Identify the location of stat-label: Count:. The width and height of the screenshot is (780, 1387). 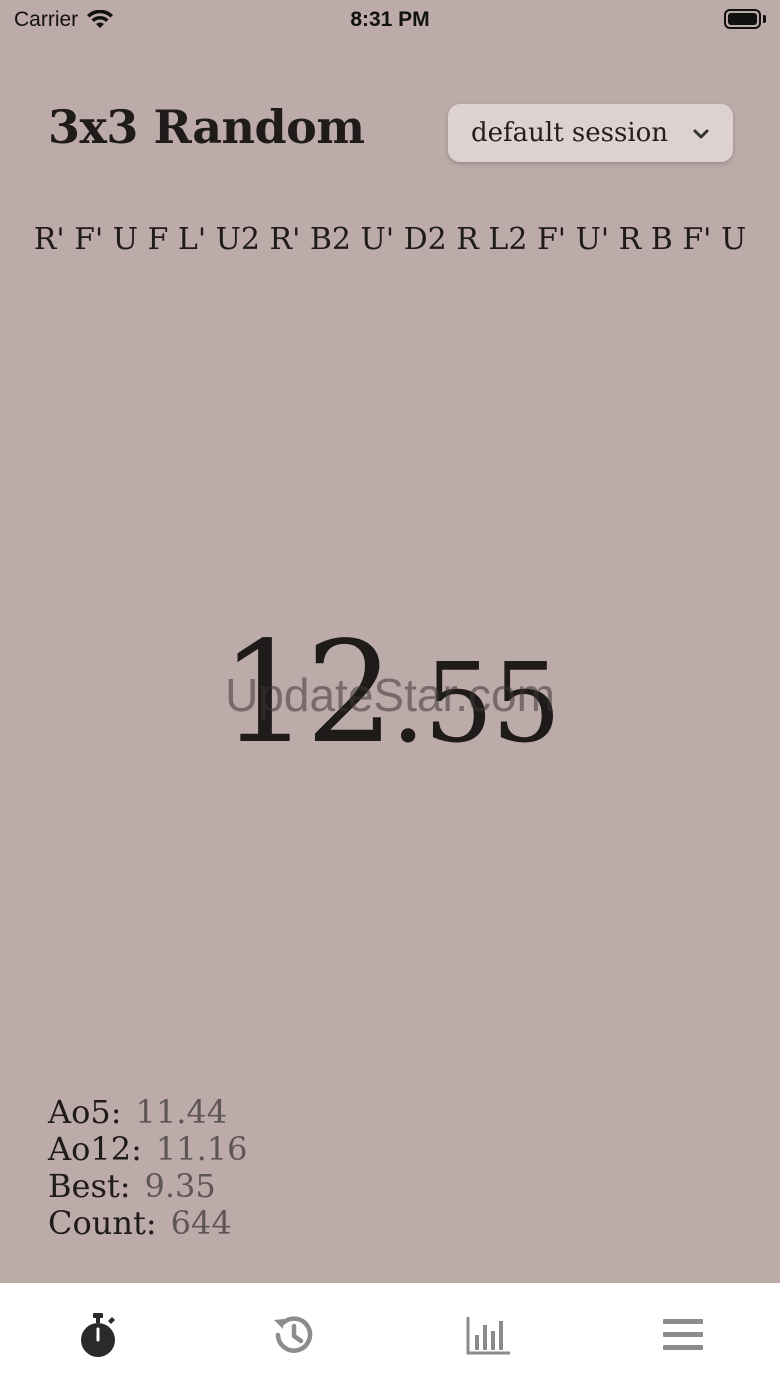
(102, 1223).